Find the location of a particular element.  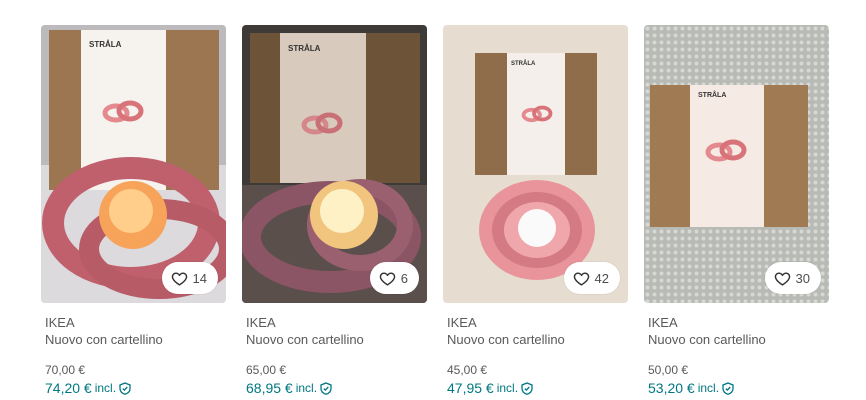

favorite-count: 6 is located at coordinates (404, 278).